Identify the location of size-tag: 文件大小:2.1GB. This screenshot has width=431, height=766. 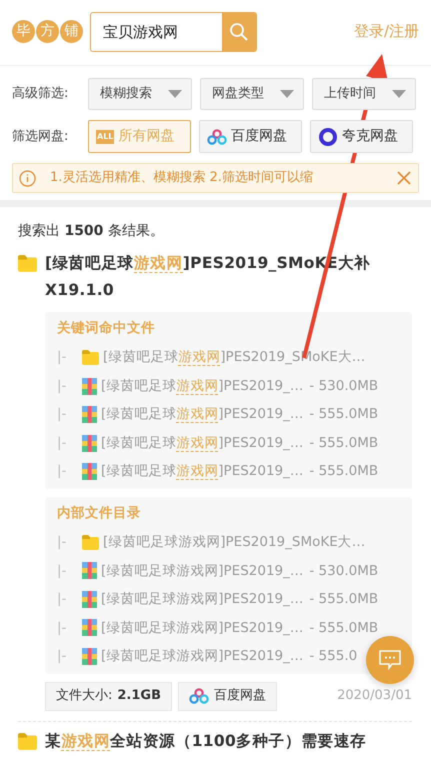
(108, 696).